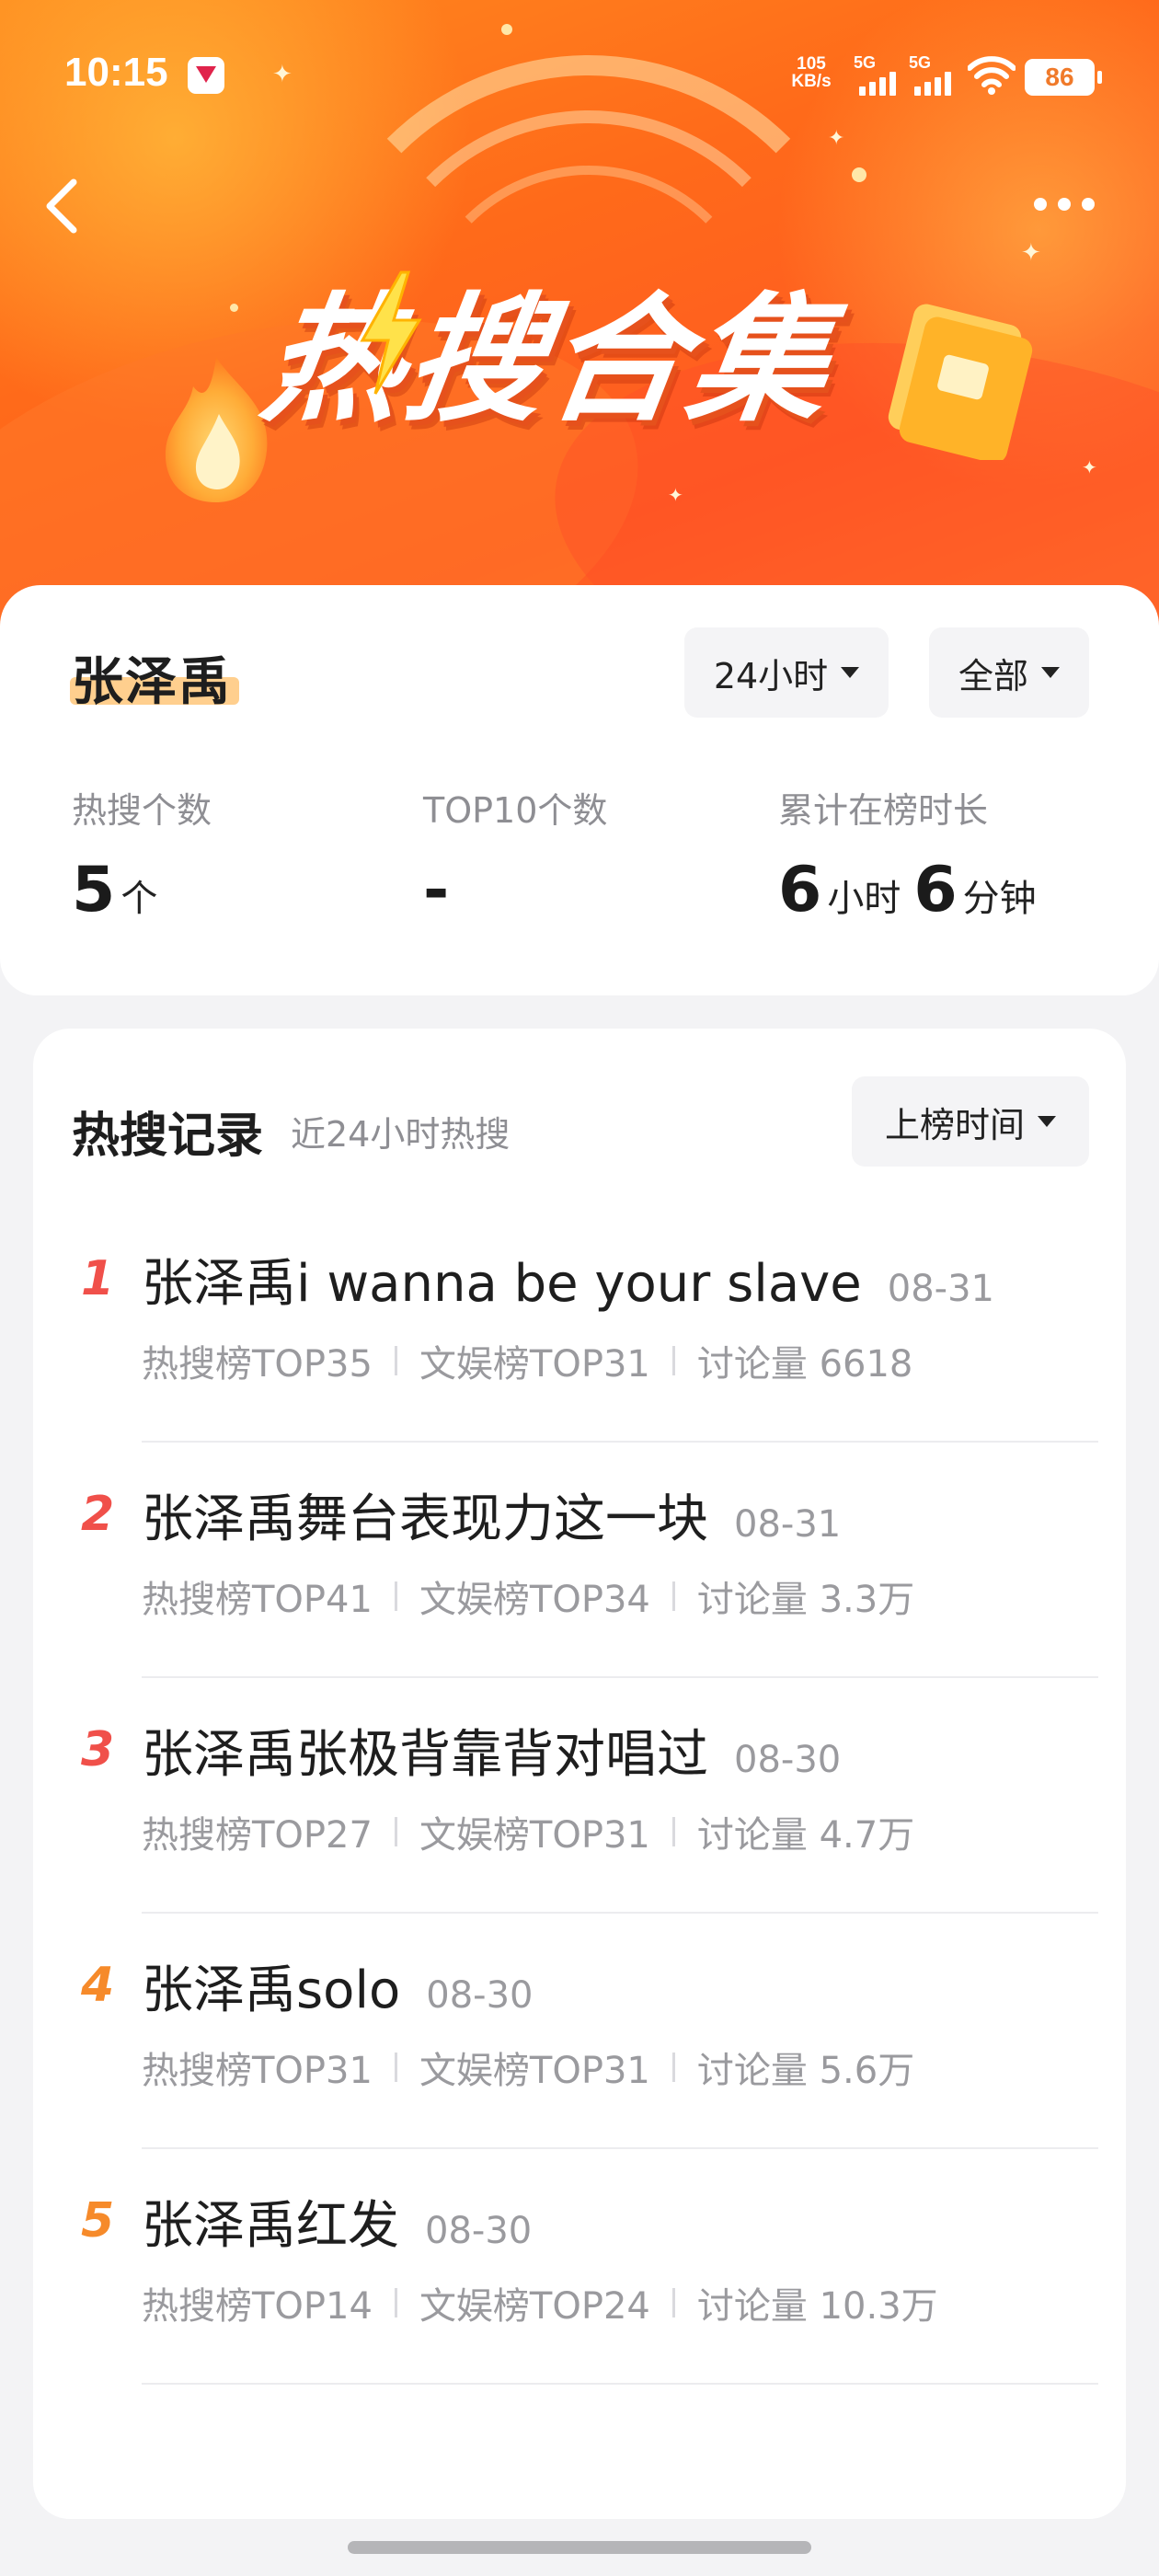 The width and height of the screenshot is (1159, 2576). I want to click on stat-value-duration: 6 小时 6 分钟, so click(914, 890).